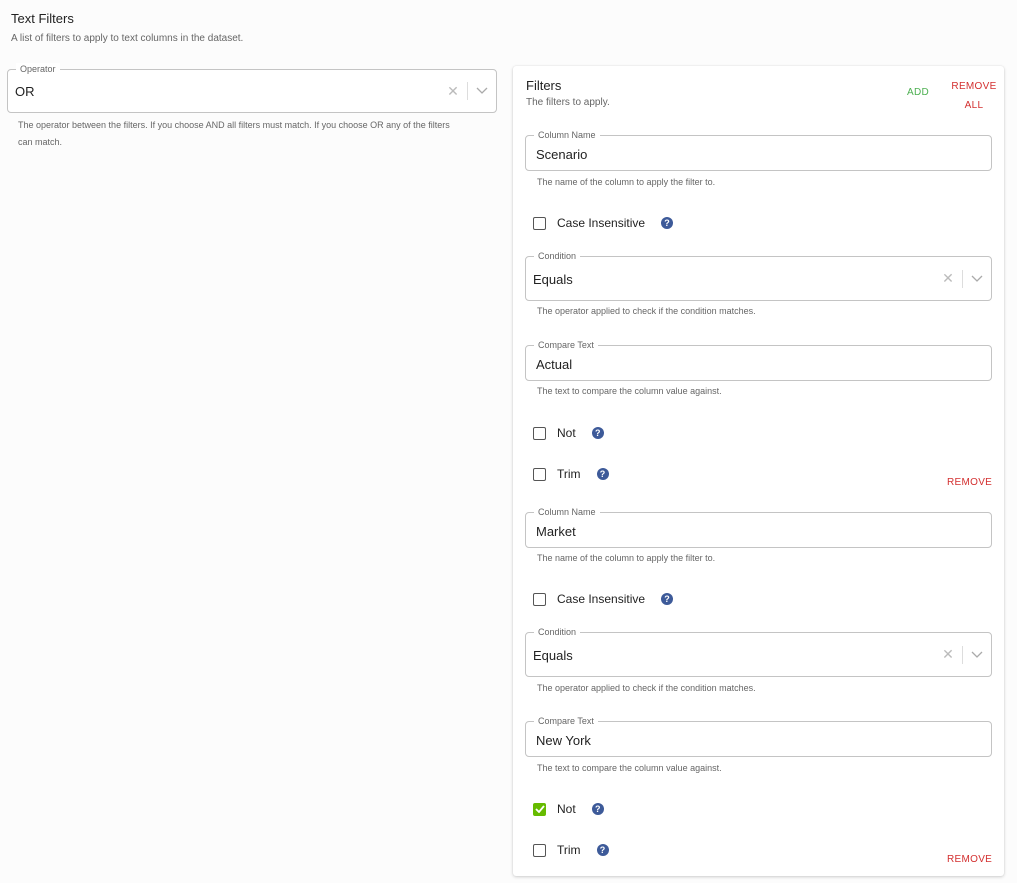 The width and height of the screenshot is (1017, 883). Describe the element at coordinates (568, 102) in the screenshot. I see `filters-description: The filters to apply.` at that location.